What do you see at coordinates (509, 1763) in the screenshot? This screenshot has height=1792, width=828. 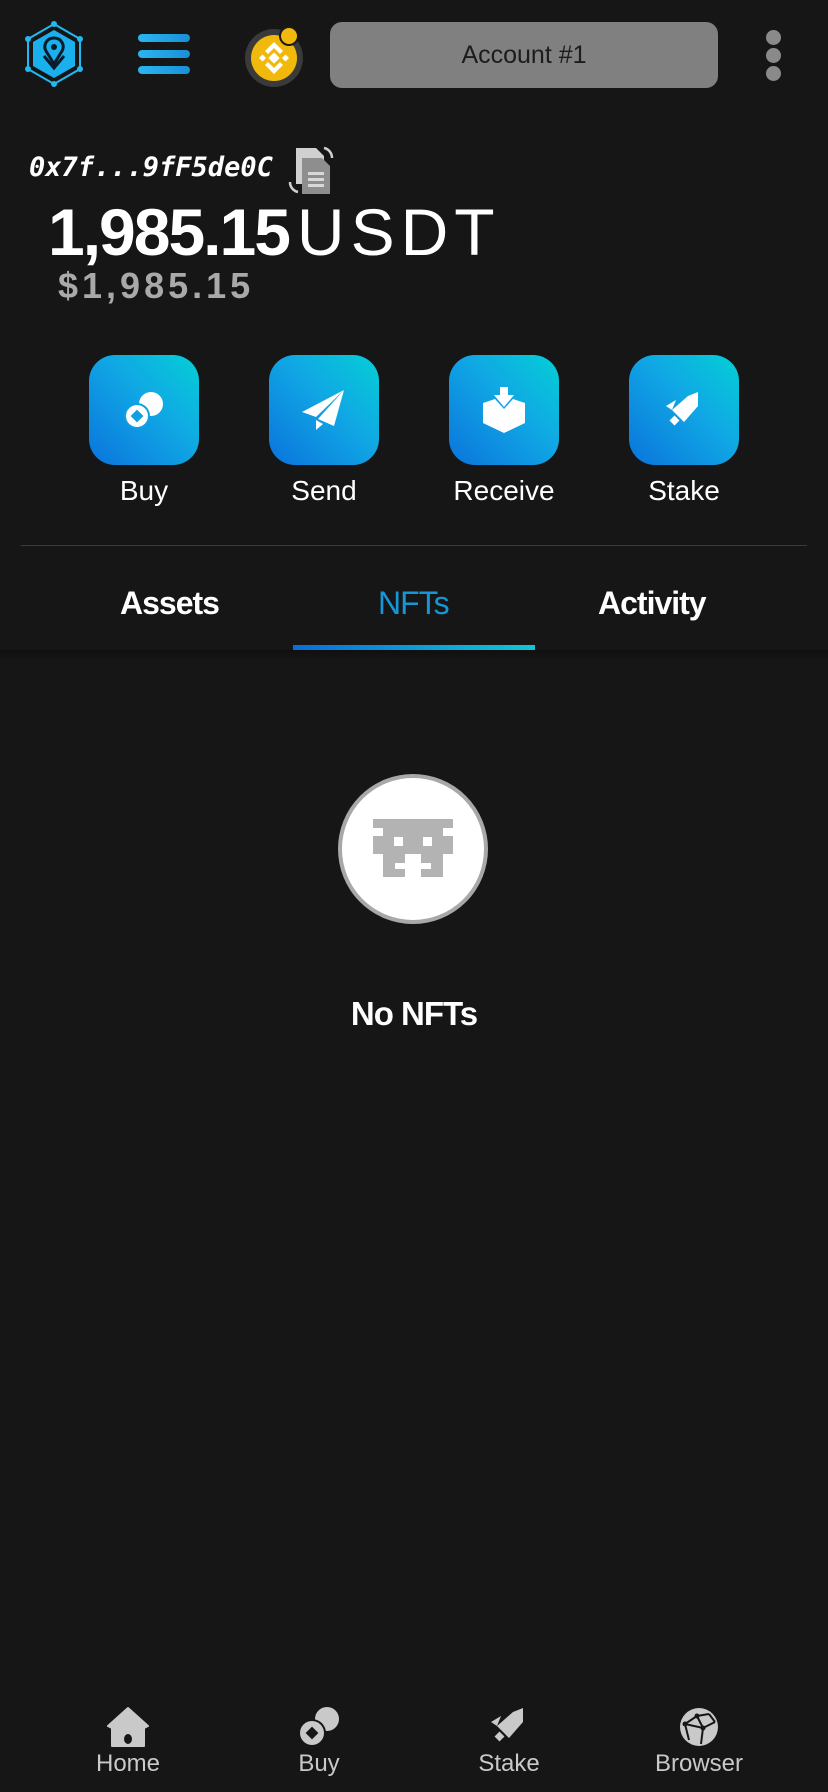 I see `nav-stake-label: Stake` at bounding box center [509, 1763].